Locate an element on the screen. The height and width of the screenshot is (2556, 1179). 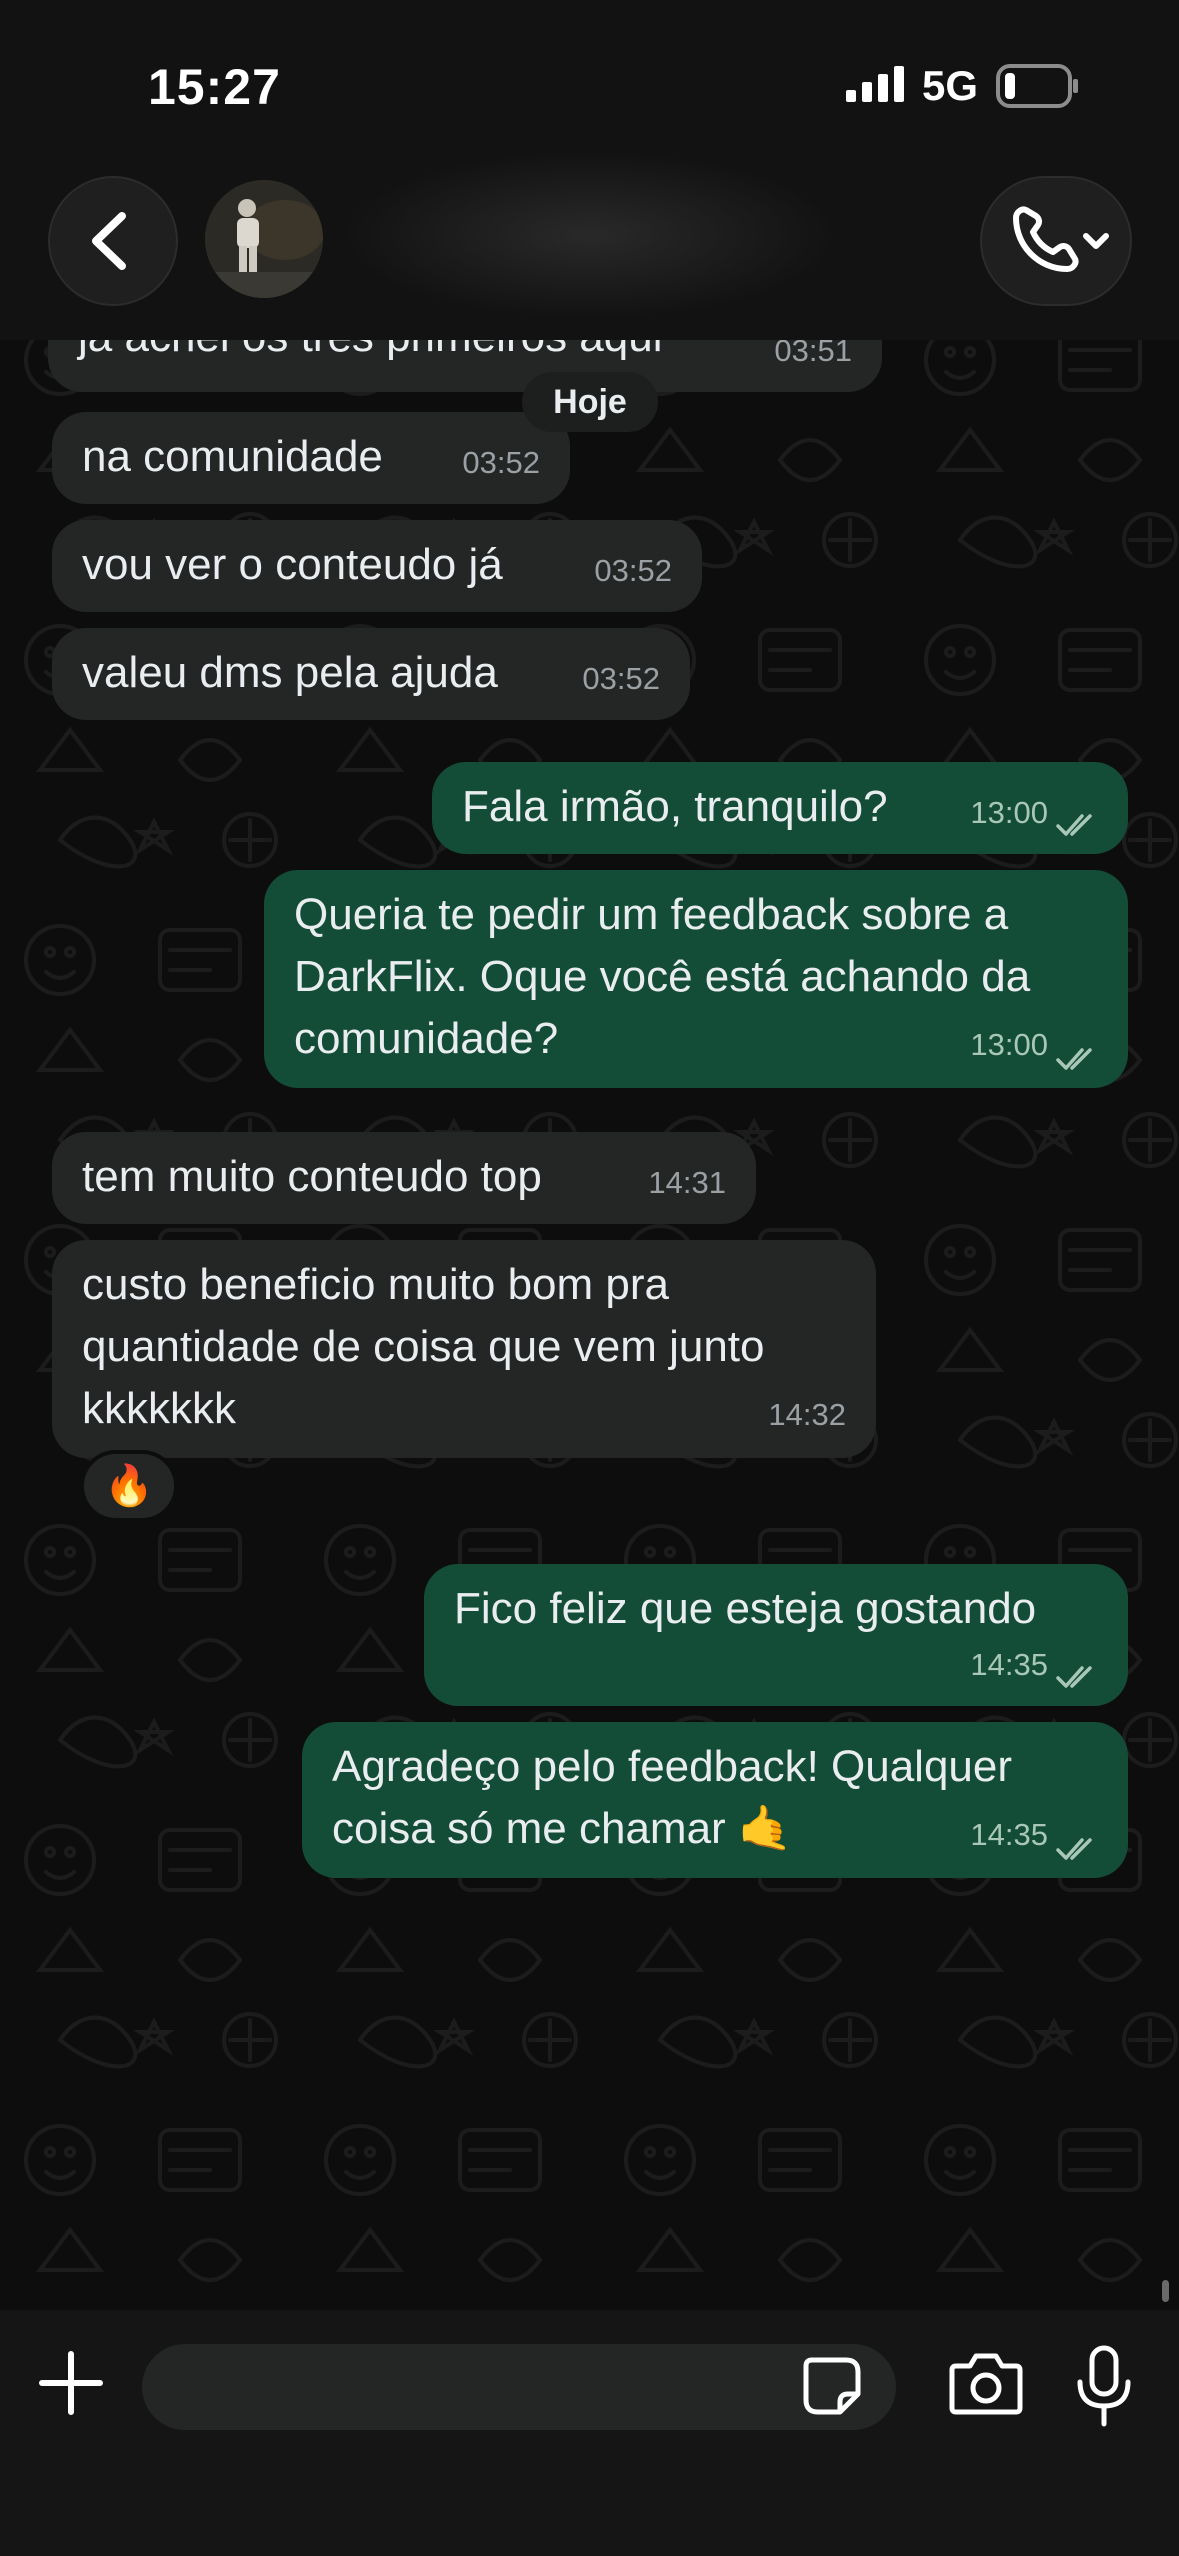
message-line: comunidade? is located at coordinates (426, 1038).